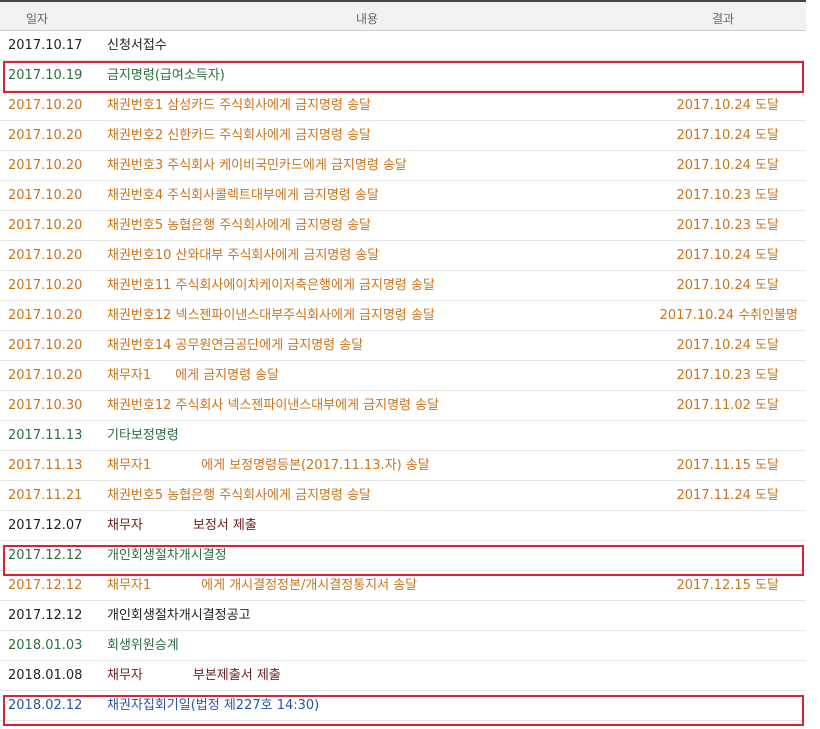  What do you see at coordinates (166, 75) in the screenshot?
I see `row-content: 금지명령(급여소득자)` at bounding box center [166, 75].